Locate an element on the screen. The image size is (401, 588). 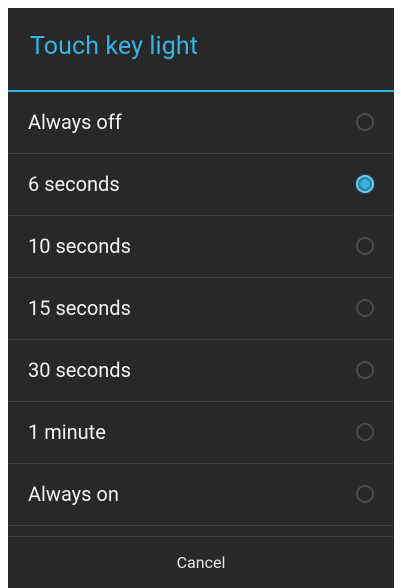
option-30-seconds: 30 seconds is located at coordinates (201, 371).